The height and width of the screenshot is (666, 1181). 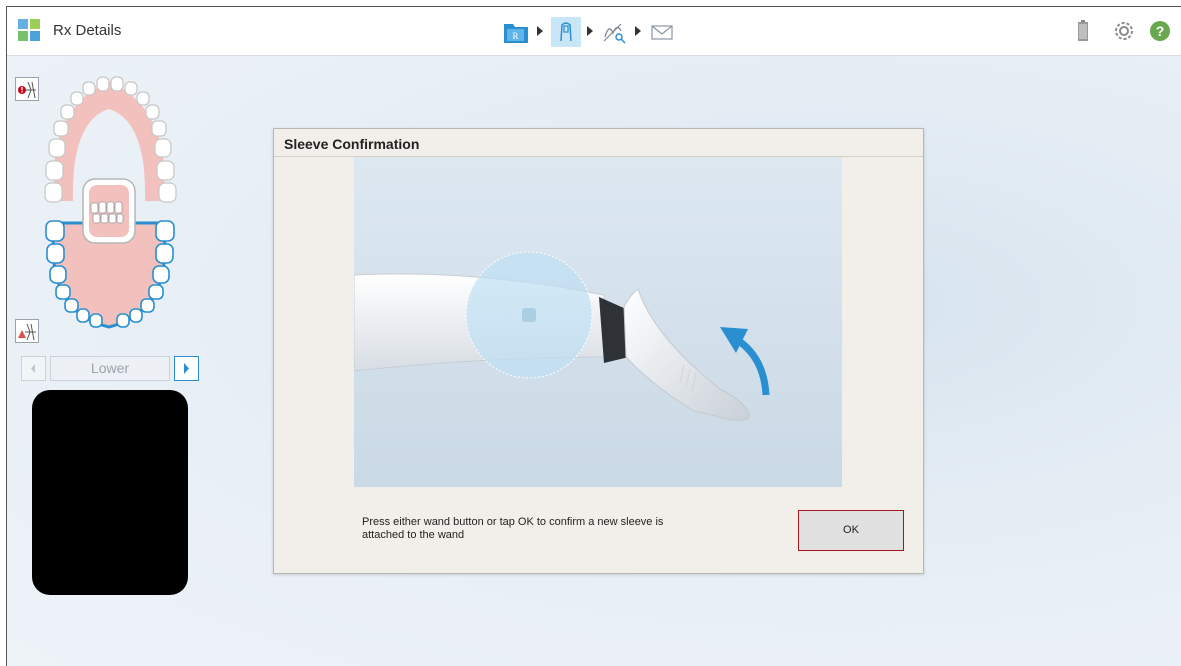 I want to click on previous-jaw-button, so click(x=33, y=368).